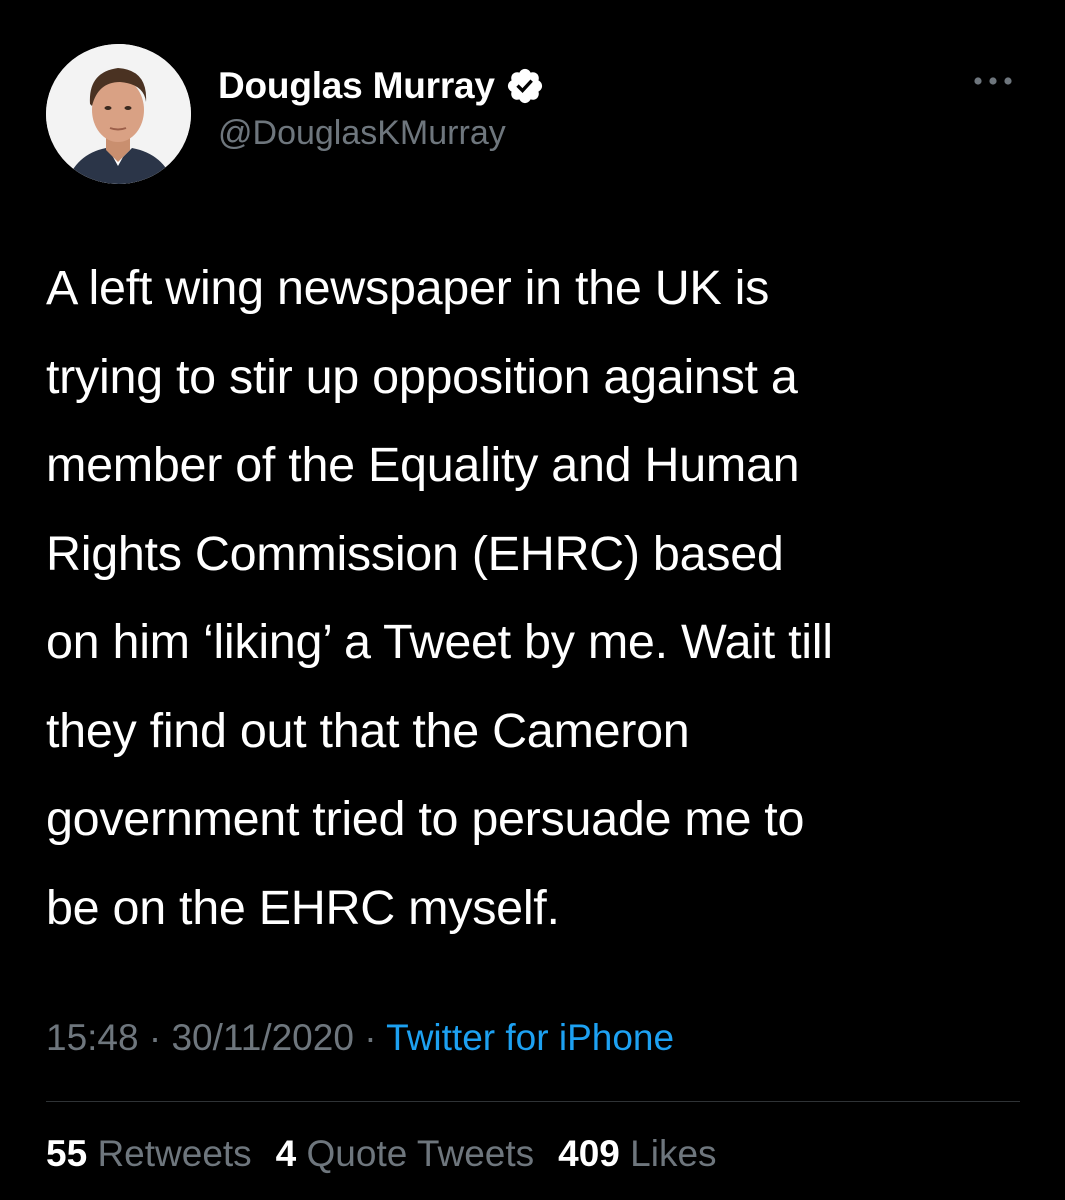 The image size is (1065, 1200). Describe the element at coordinates (356, 86) in the screenshot. I see `display-name: Douglas Murray` at that location.